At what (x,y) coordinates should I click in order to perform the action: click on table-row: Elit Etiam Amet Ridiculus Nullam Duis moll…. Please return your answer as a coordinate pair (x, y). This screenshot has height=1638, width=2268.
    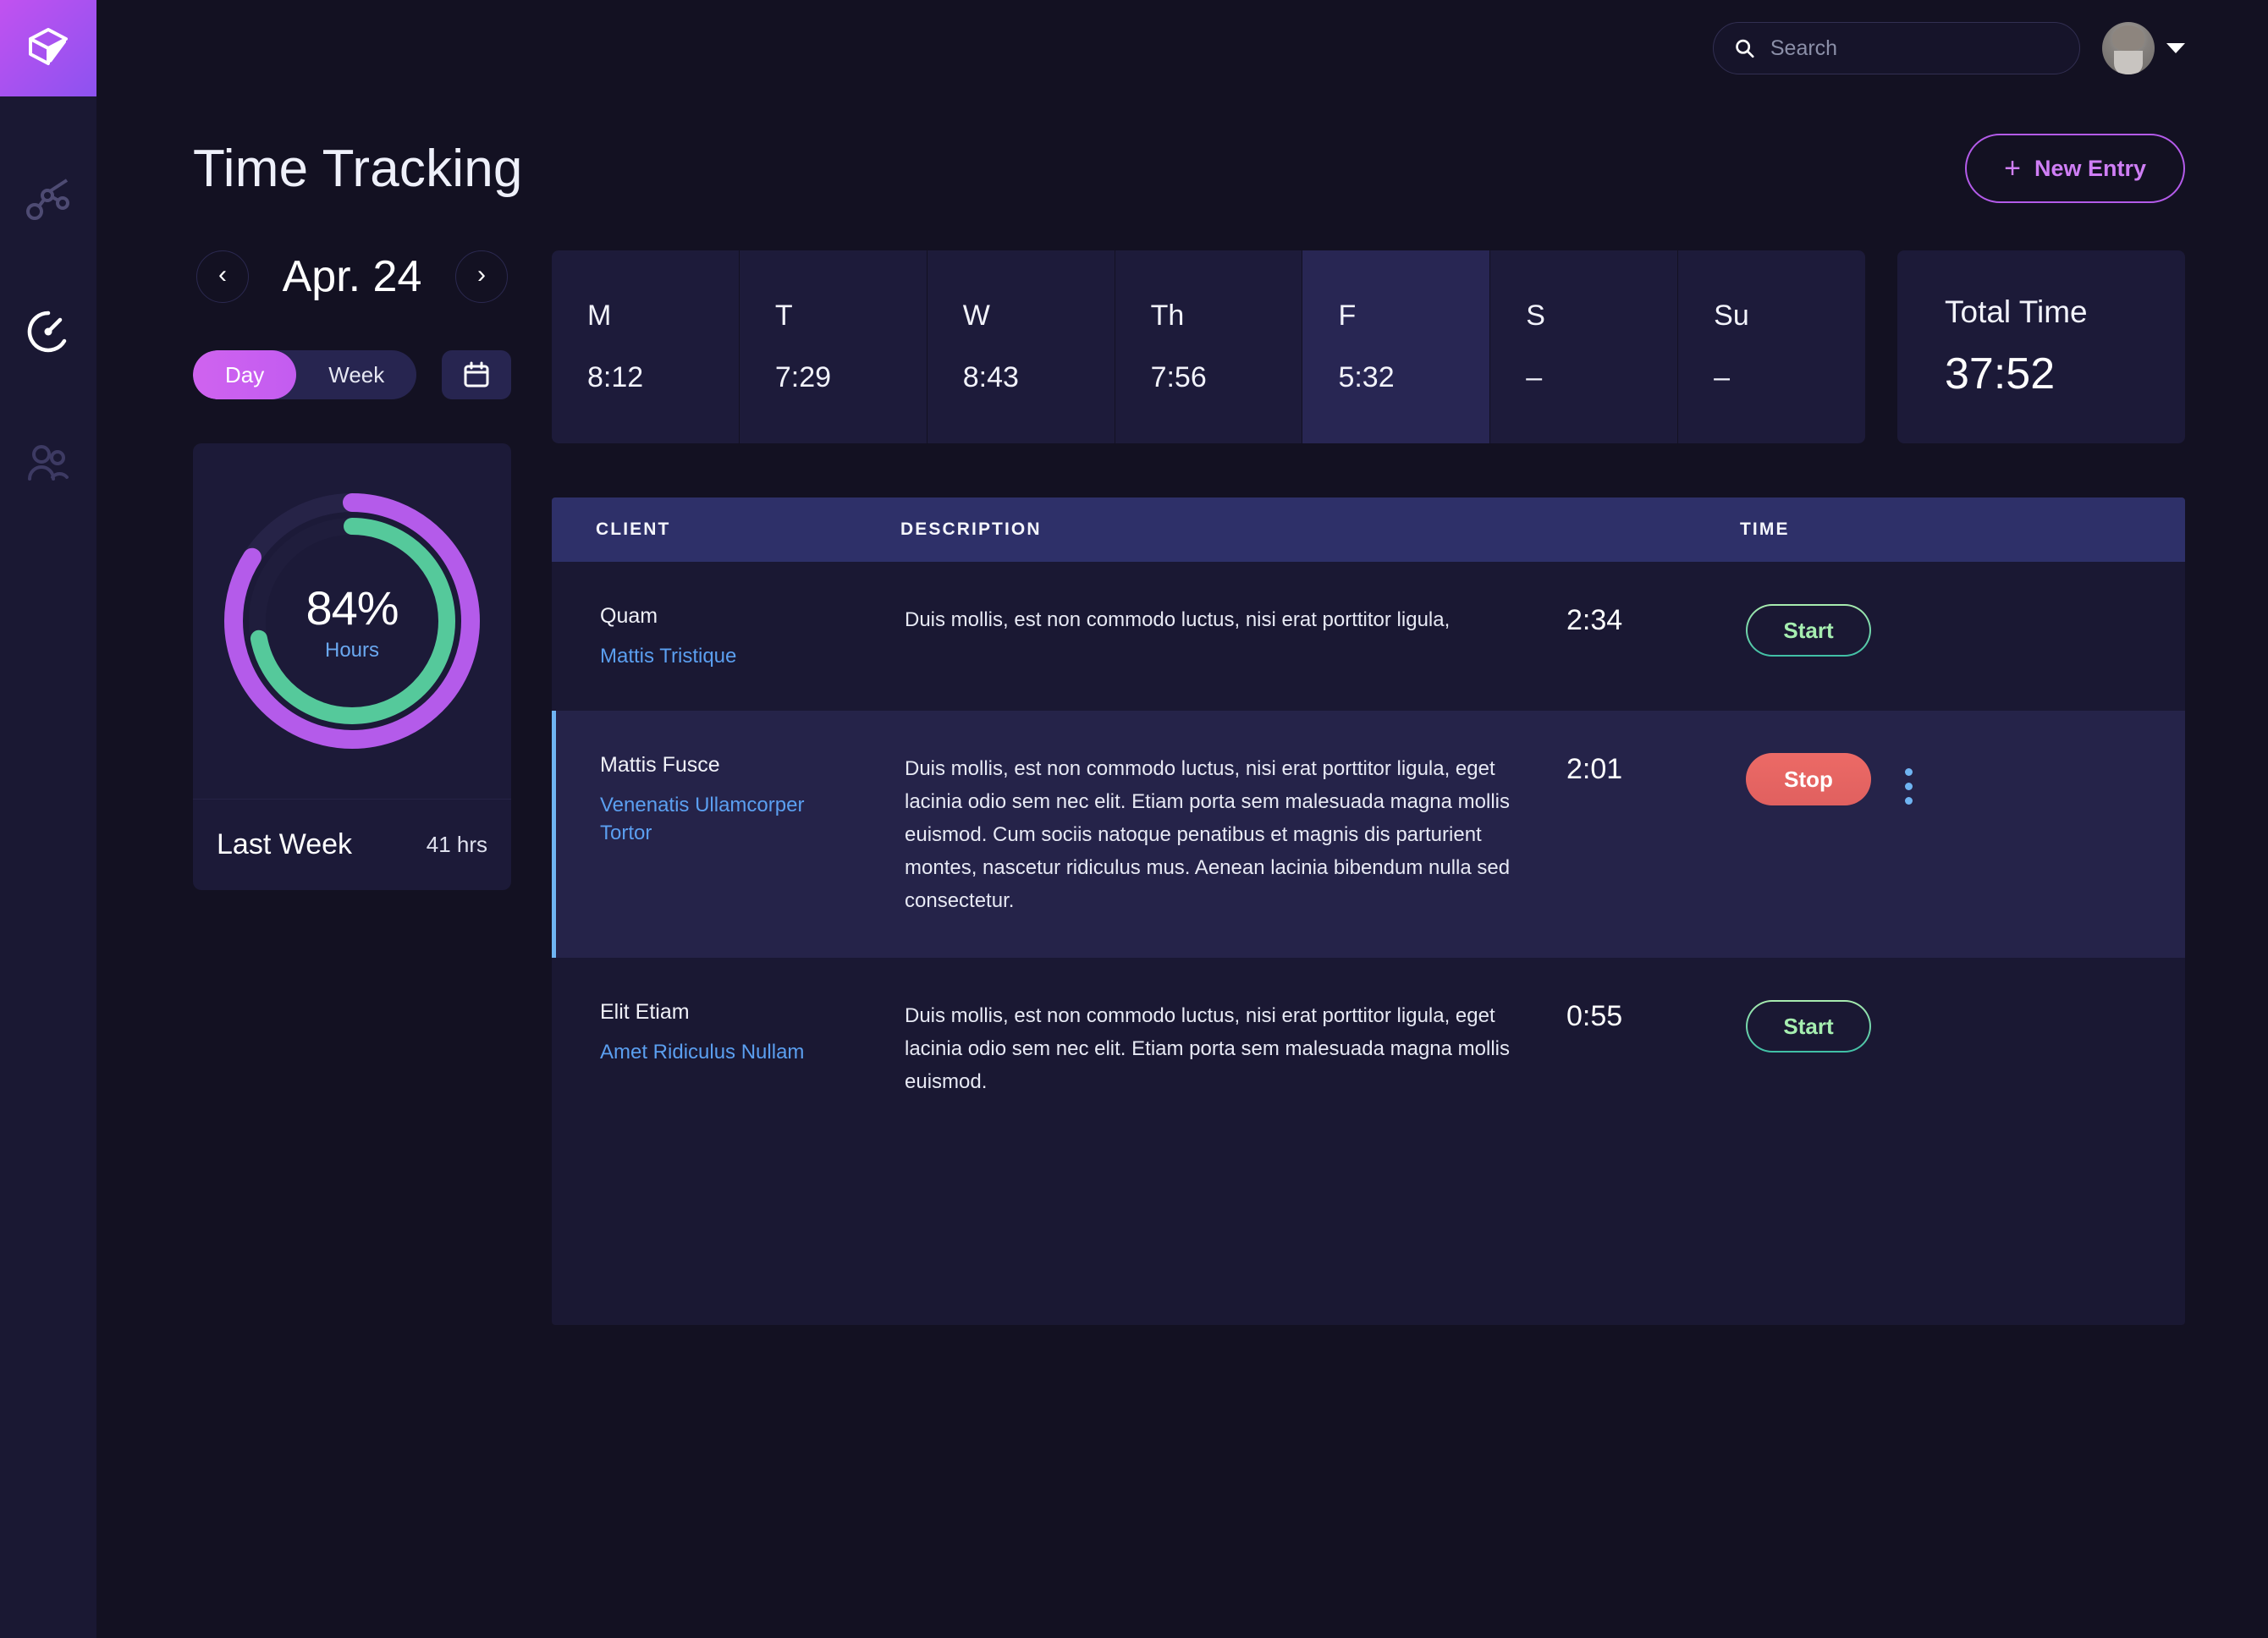
    Looking at the image, I should click on (1368, 1049).